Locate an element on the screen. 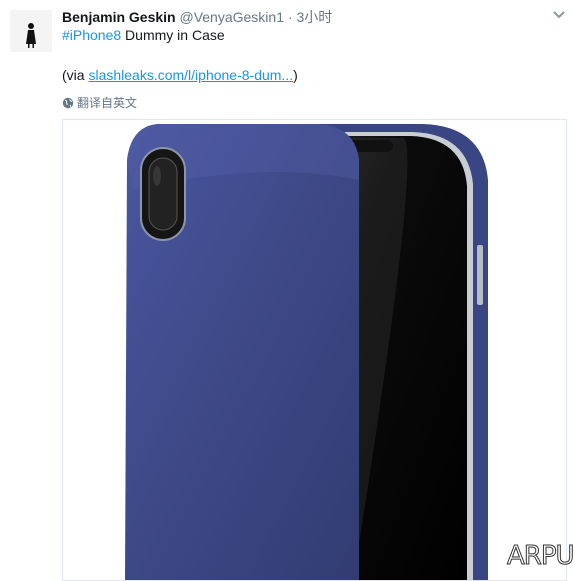 Image resolution: width=575 pixels, height=581 pixels. via-line: (via slashleaks.com/l/iphone-8-dum...) is located at coordinates (180, 75).